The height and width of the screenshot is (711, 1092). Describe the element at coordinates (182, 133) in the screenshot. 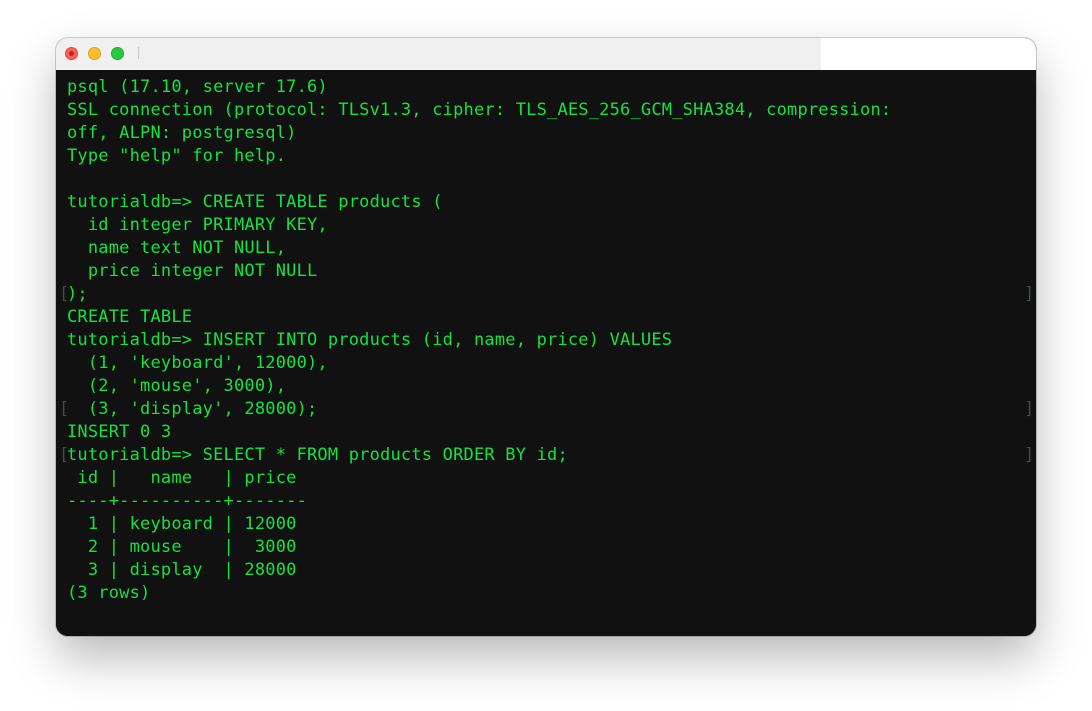

I see `terminal-line: off, ALPN: postgresql)` at that location.